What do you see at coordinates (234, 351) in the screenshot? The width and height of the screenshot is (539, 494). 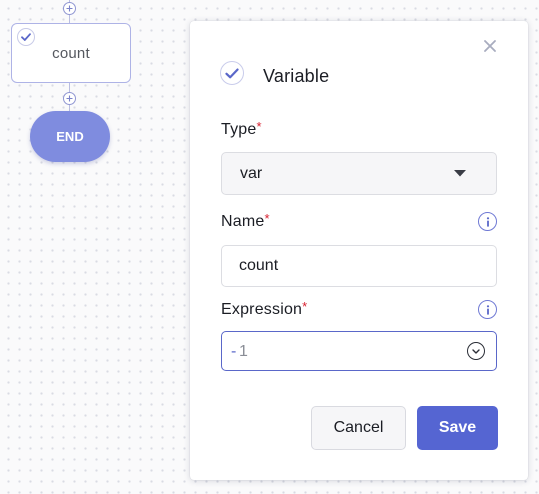 I see `text-cursor: -` at bounding box center [234, 351].